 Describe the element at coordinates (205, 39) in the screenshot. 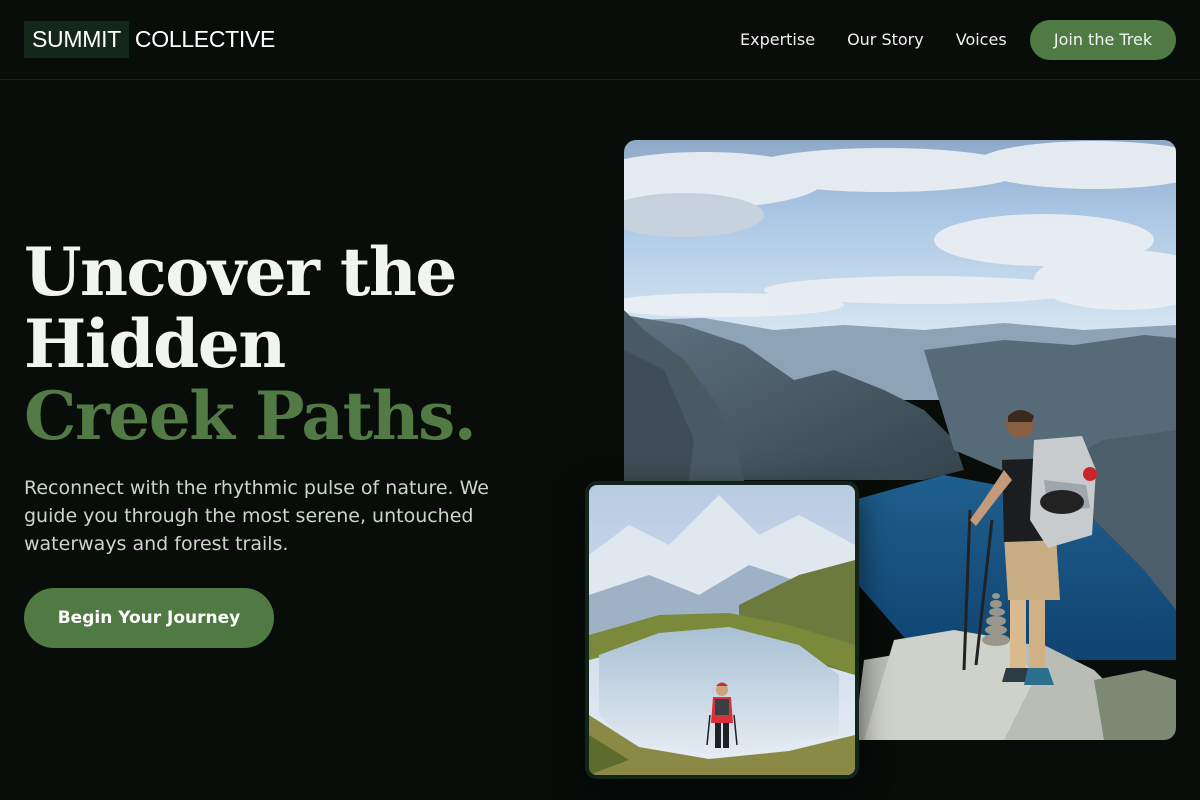

I see `brand-logo-text: COLLECTIVE` at that location.